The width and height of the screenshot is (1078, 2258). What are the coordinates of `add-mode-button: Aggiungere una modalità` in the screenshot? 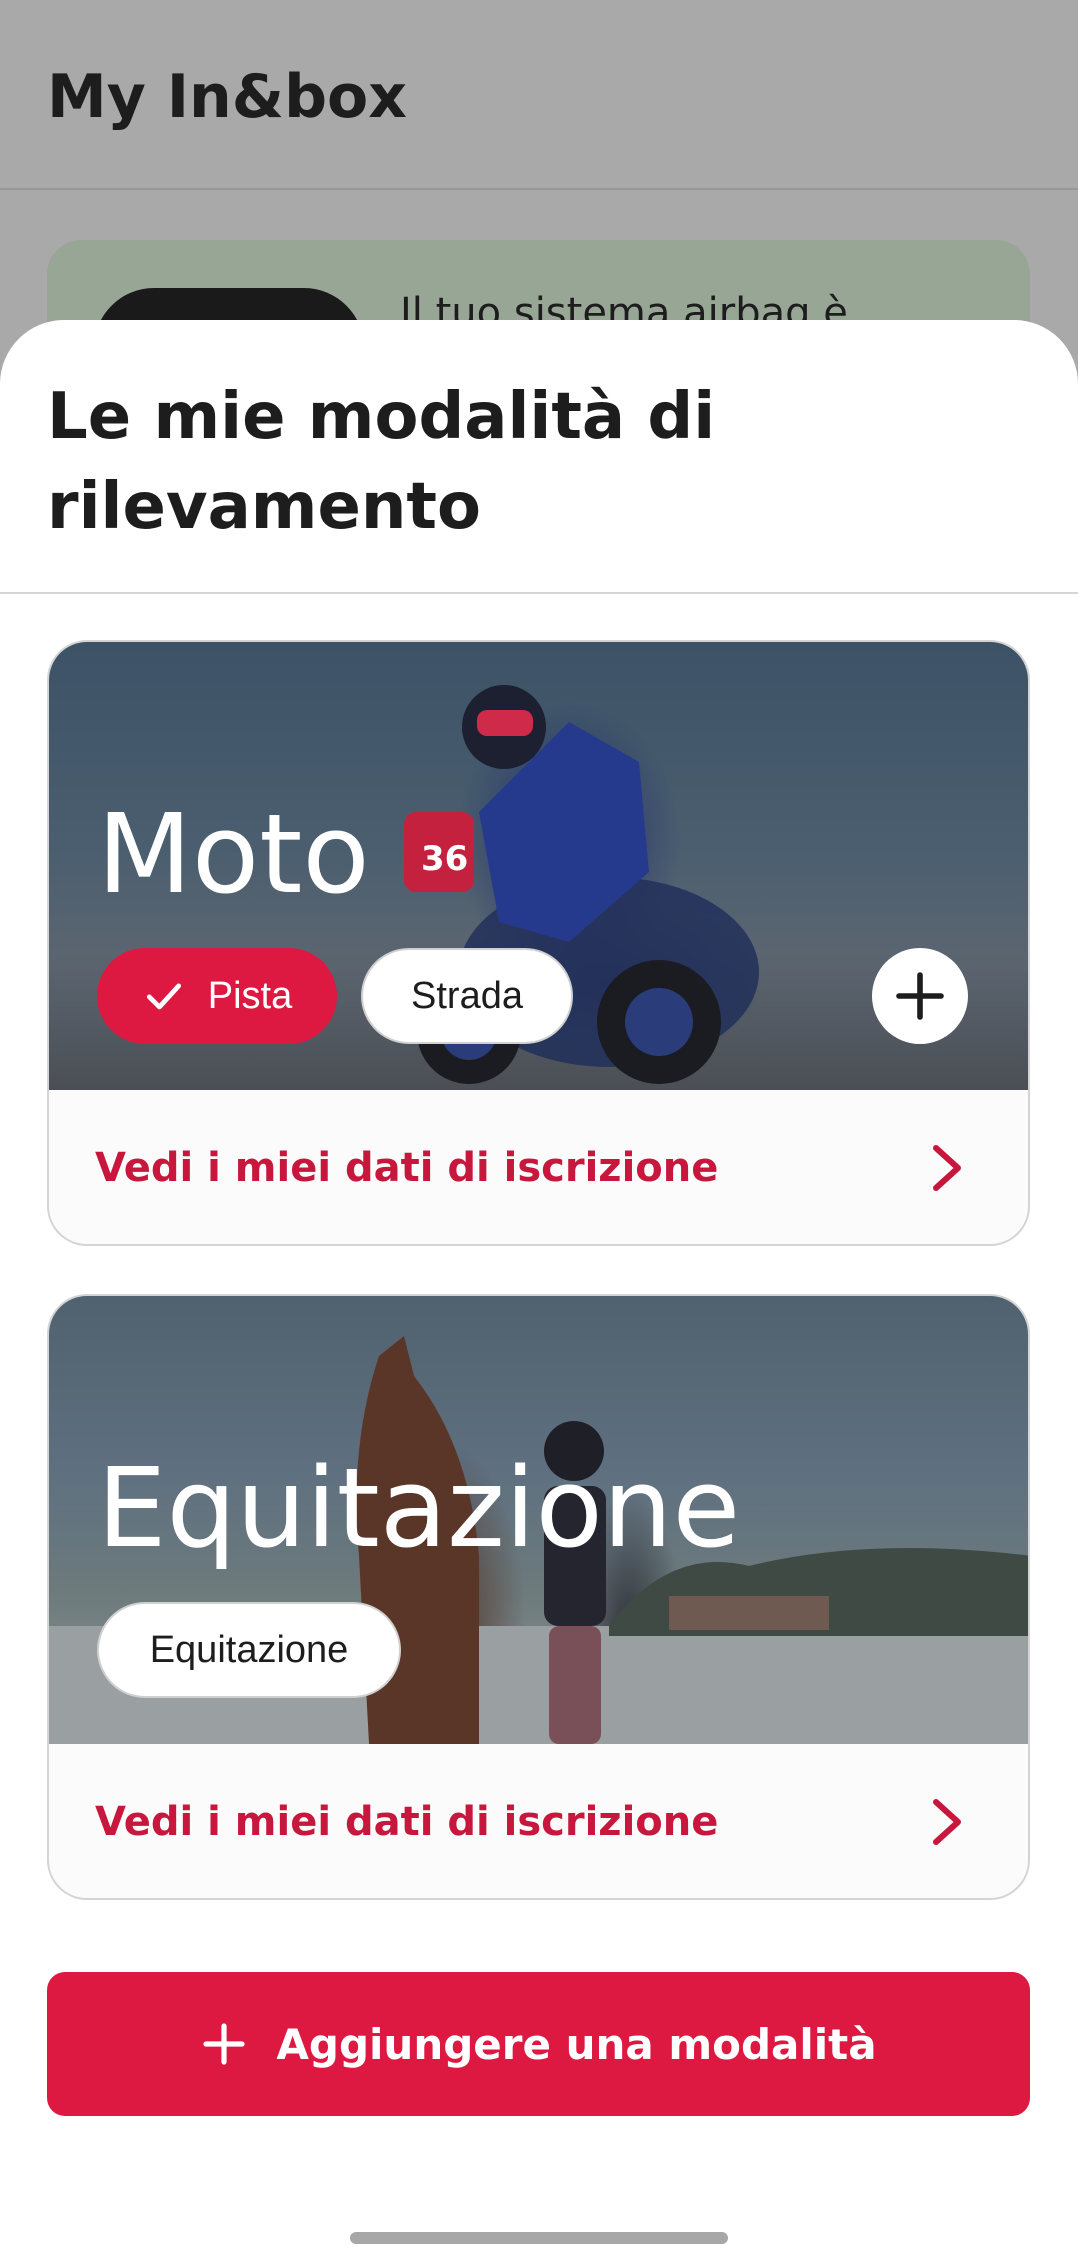 It's located at (538, 2044).